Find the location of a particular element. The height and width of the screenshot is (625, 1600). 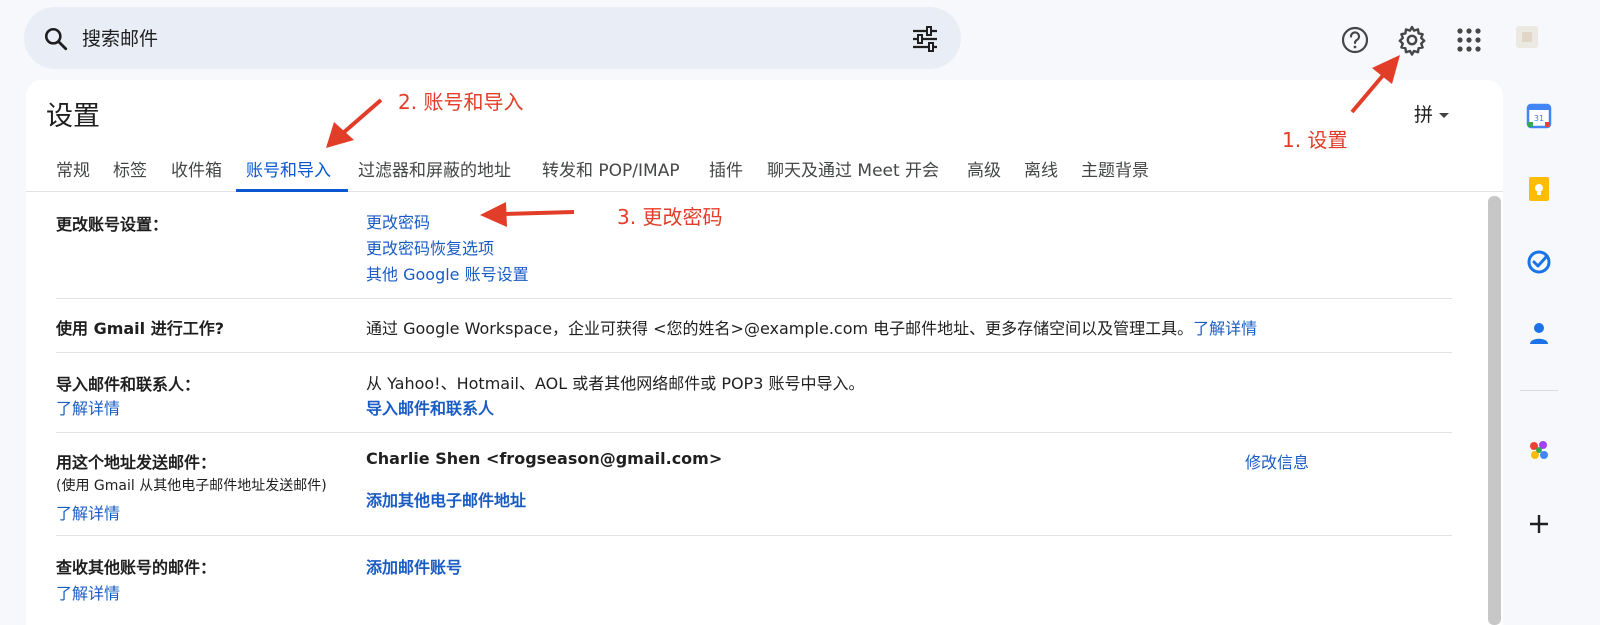

ime-toggle: 拼 is located at coordinates (1432, 113).